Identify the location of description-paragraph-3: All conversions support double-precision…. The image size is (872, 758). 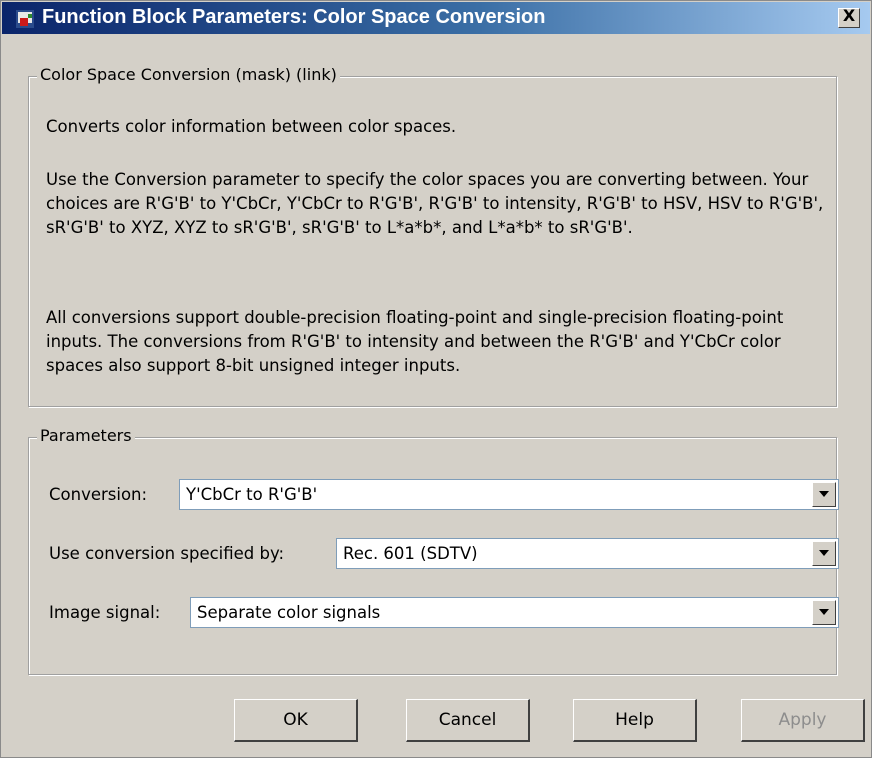
(415, 341).